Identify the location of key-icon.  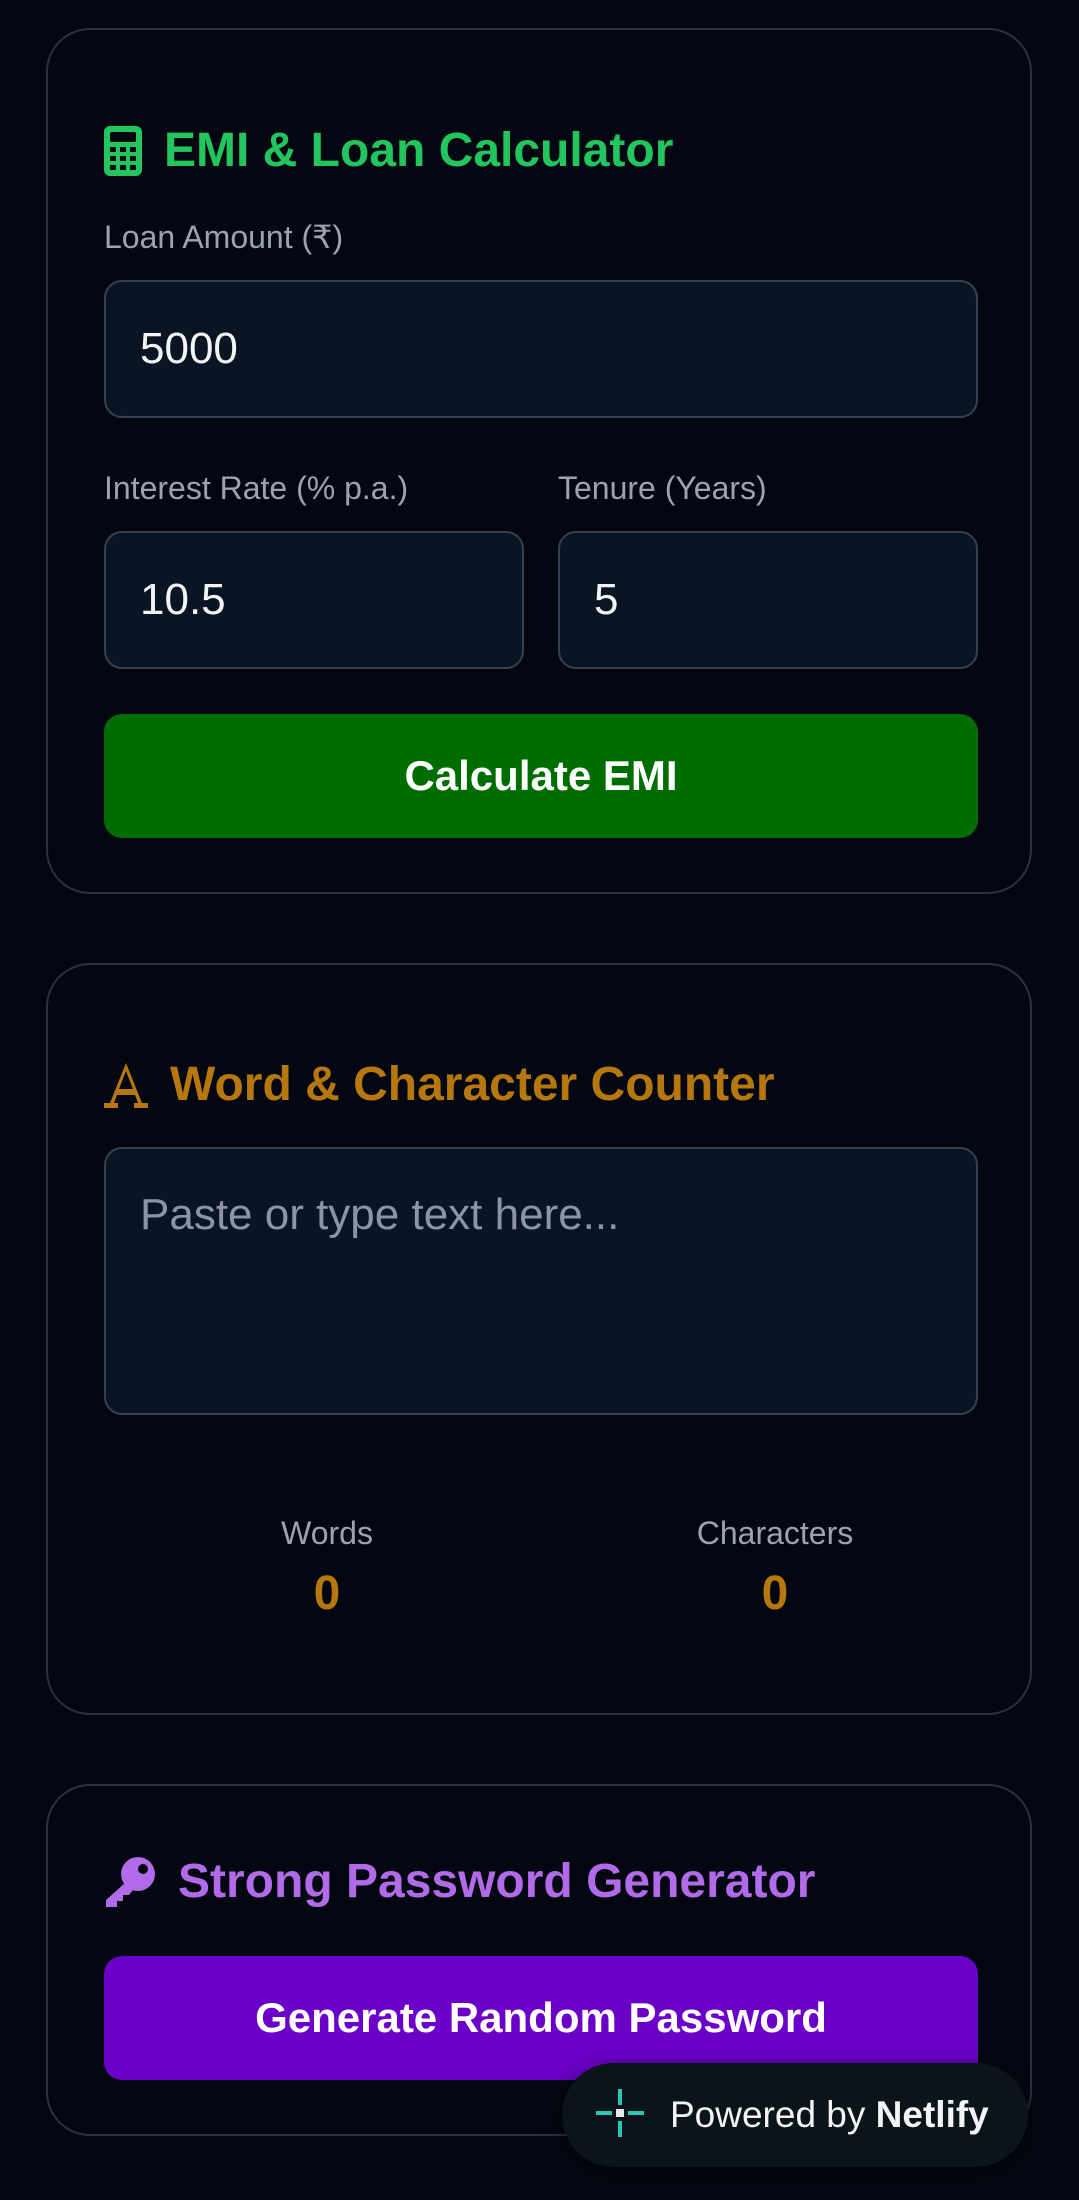
(130, 1882).